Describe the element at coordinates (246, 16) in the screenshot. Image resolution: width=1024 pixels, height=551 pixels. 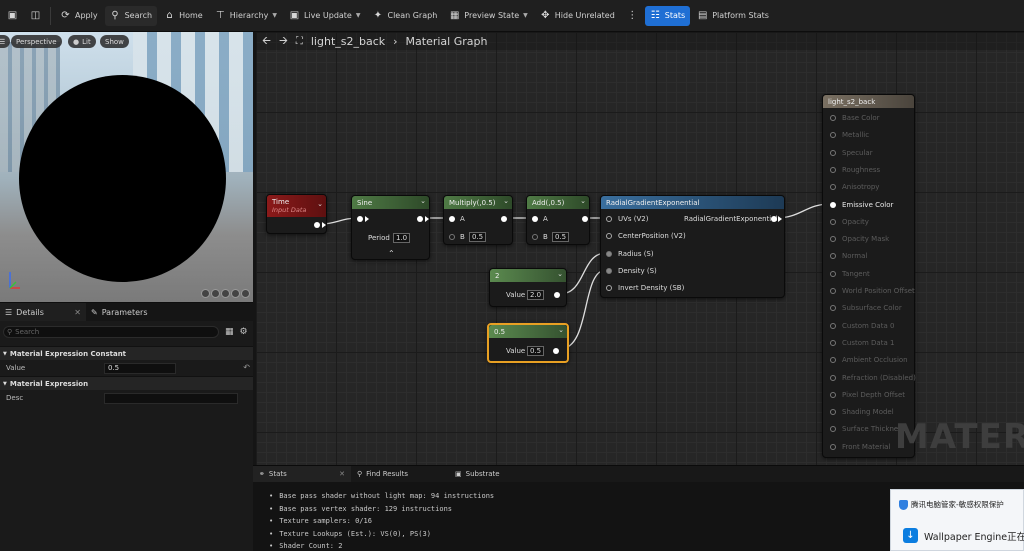
I see `hierarchy-dropdown: ⊤ Hierarchy ▼` at that location.